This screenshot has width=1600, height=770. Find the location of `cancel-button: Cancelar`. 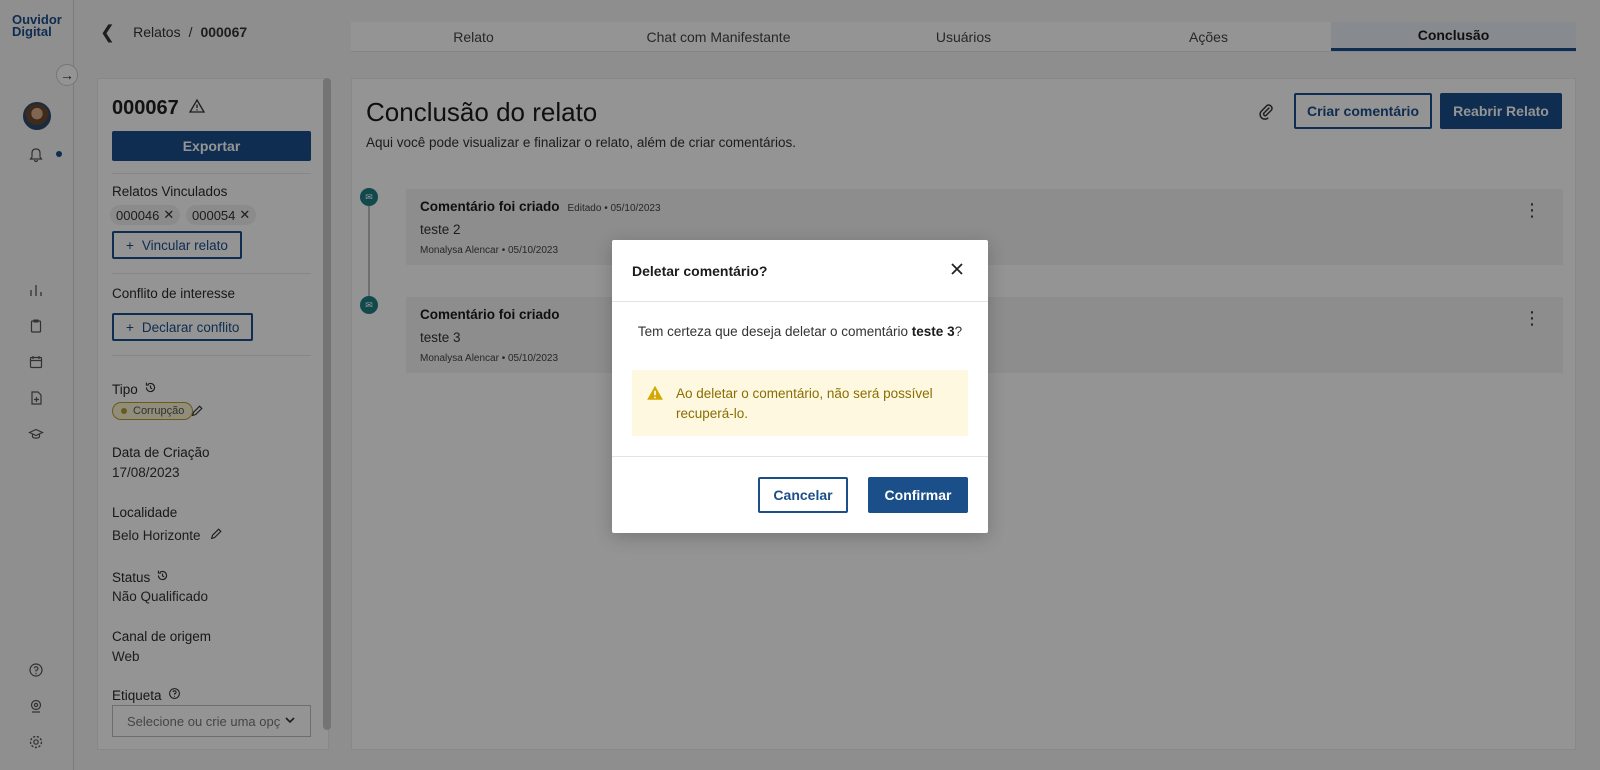

cancel-button: Cancelar is located at coordinates (803, 495).